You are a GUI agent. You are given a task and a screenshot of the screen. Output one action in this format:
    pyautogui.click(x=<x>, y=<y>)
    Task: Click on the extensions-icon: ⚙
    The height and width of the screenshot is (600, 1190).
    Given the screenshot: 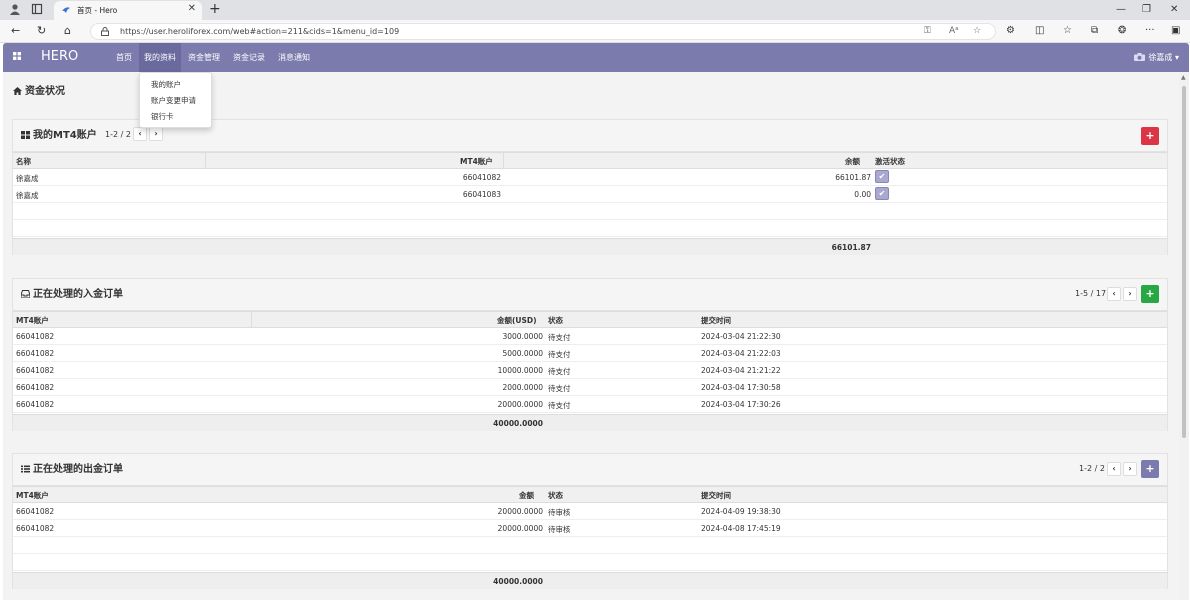 What is the action you would take?
    pyautogui.click(x=1010, y=31)
    